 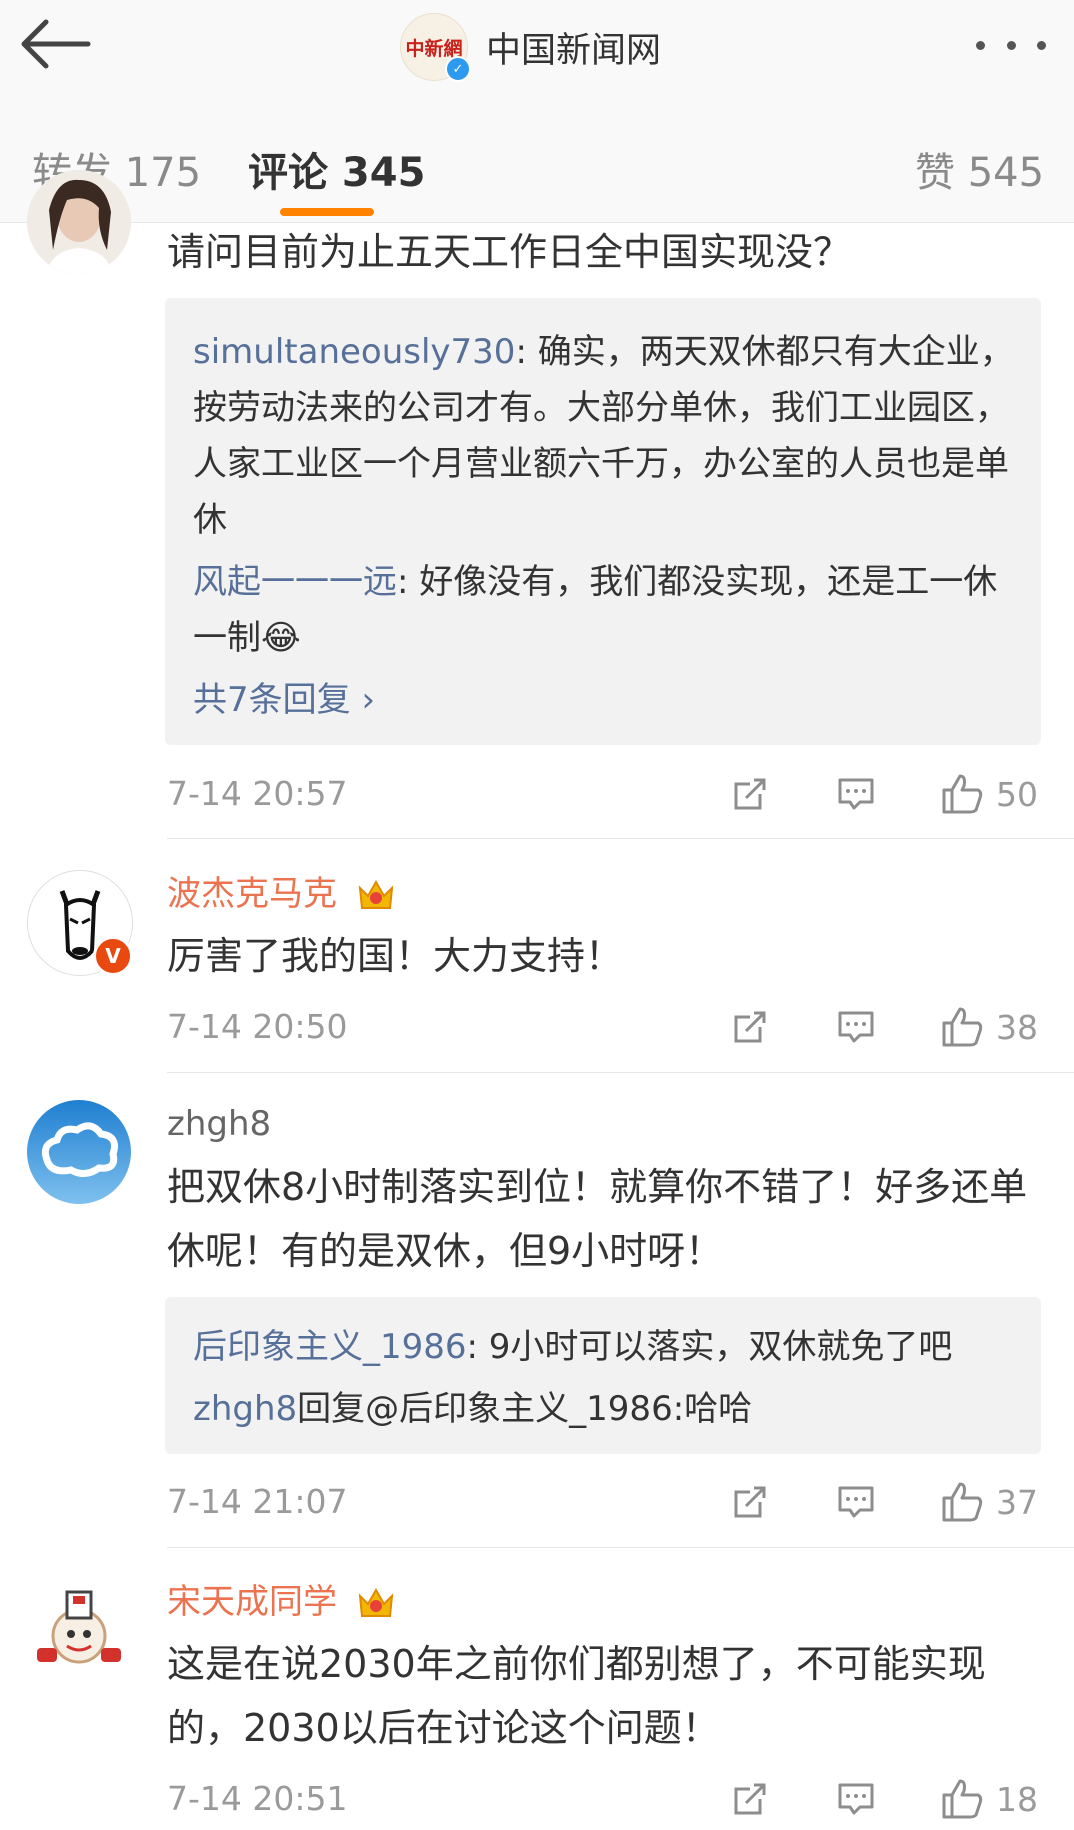 I want to click on comment-meta: 7-14 20:51 18, so click(x=604, y=1800).